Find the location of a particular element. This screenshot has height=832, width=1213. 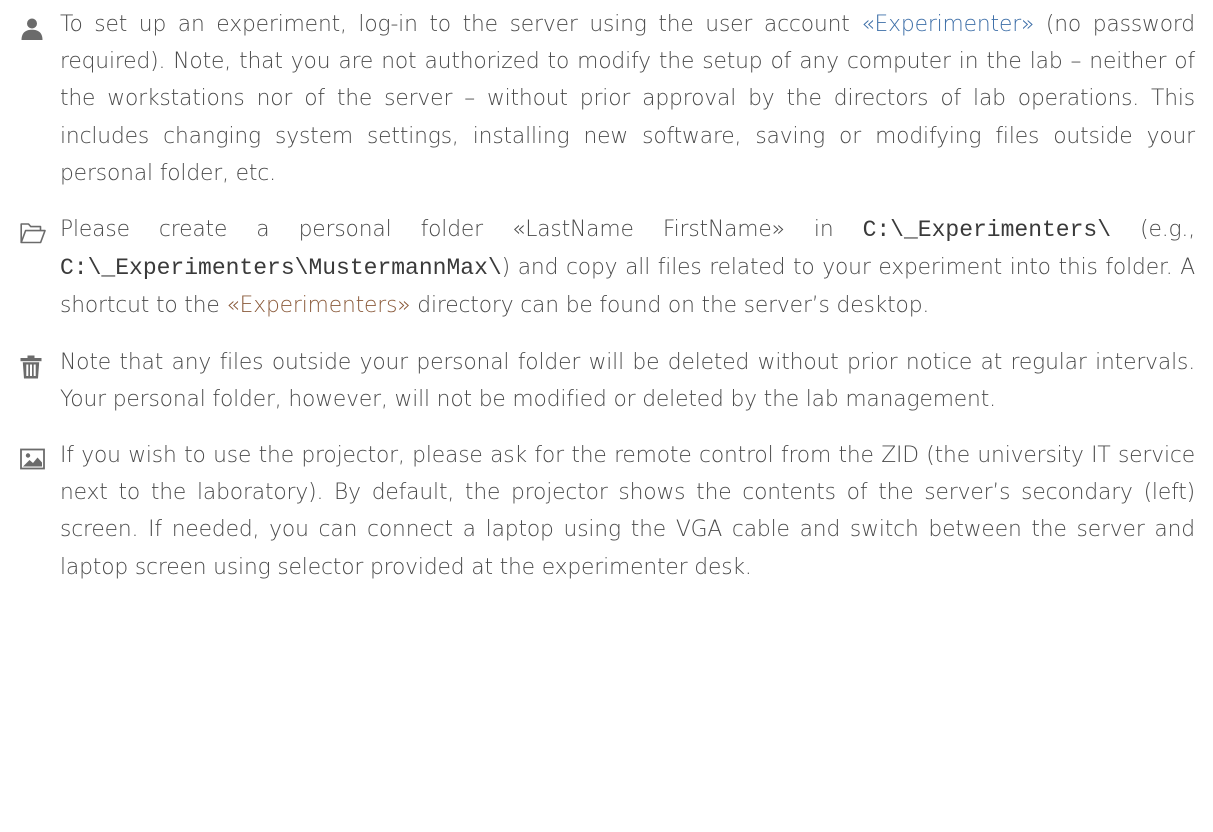

text-run: (e.g., is located at coordinates (1153, 230).